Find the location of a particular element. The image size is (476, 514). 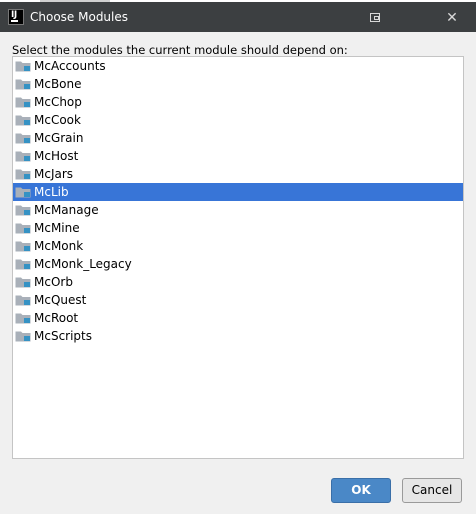

module-list-item: McLib is located at coordinates (238, 192).